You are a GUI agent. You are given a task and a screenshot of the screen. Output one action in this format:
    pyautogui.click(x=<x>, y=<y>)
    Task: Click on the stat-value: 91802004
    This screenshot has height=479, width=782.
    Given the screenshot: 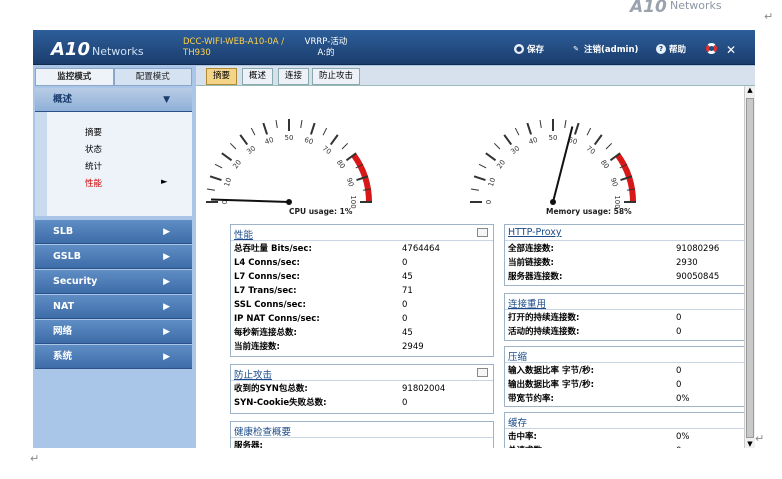 What is the action you would take?
    pyautogui.click(x=424, y=389)
    